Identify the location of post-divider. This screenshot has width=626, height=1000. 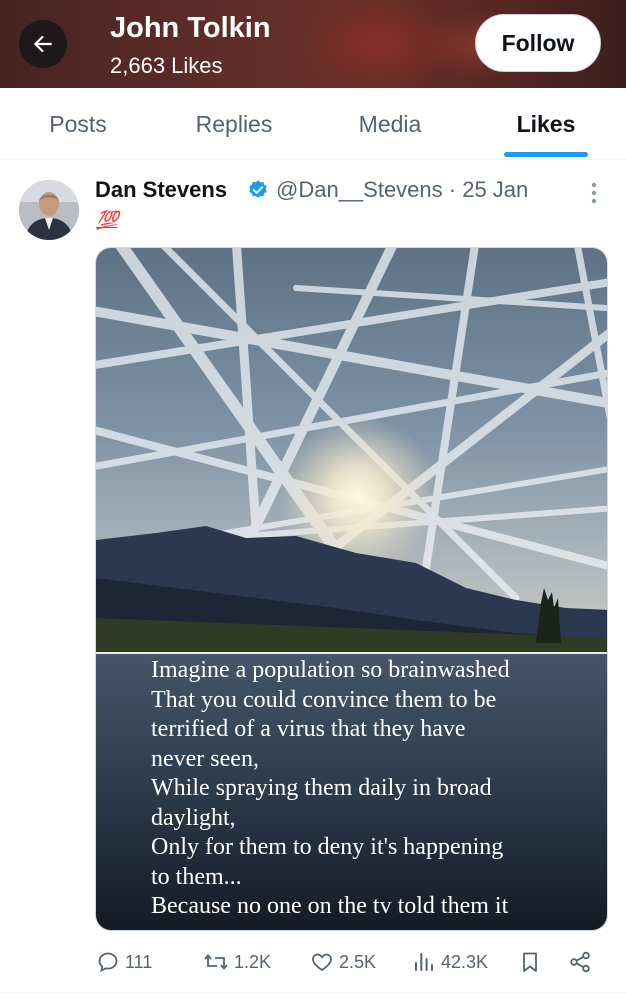
(313, 992).